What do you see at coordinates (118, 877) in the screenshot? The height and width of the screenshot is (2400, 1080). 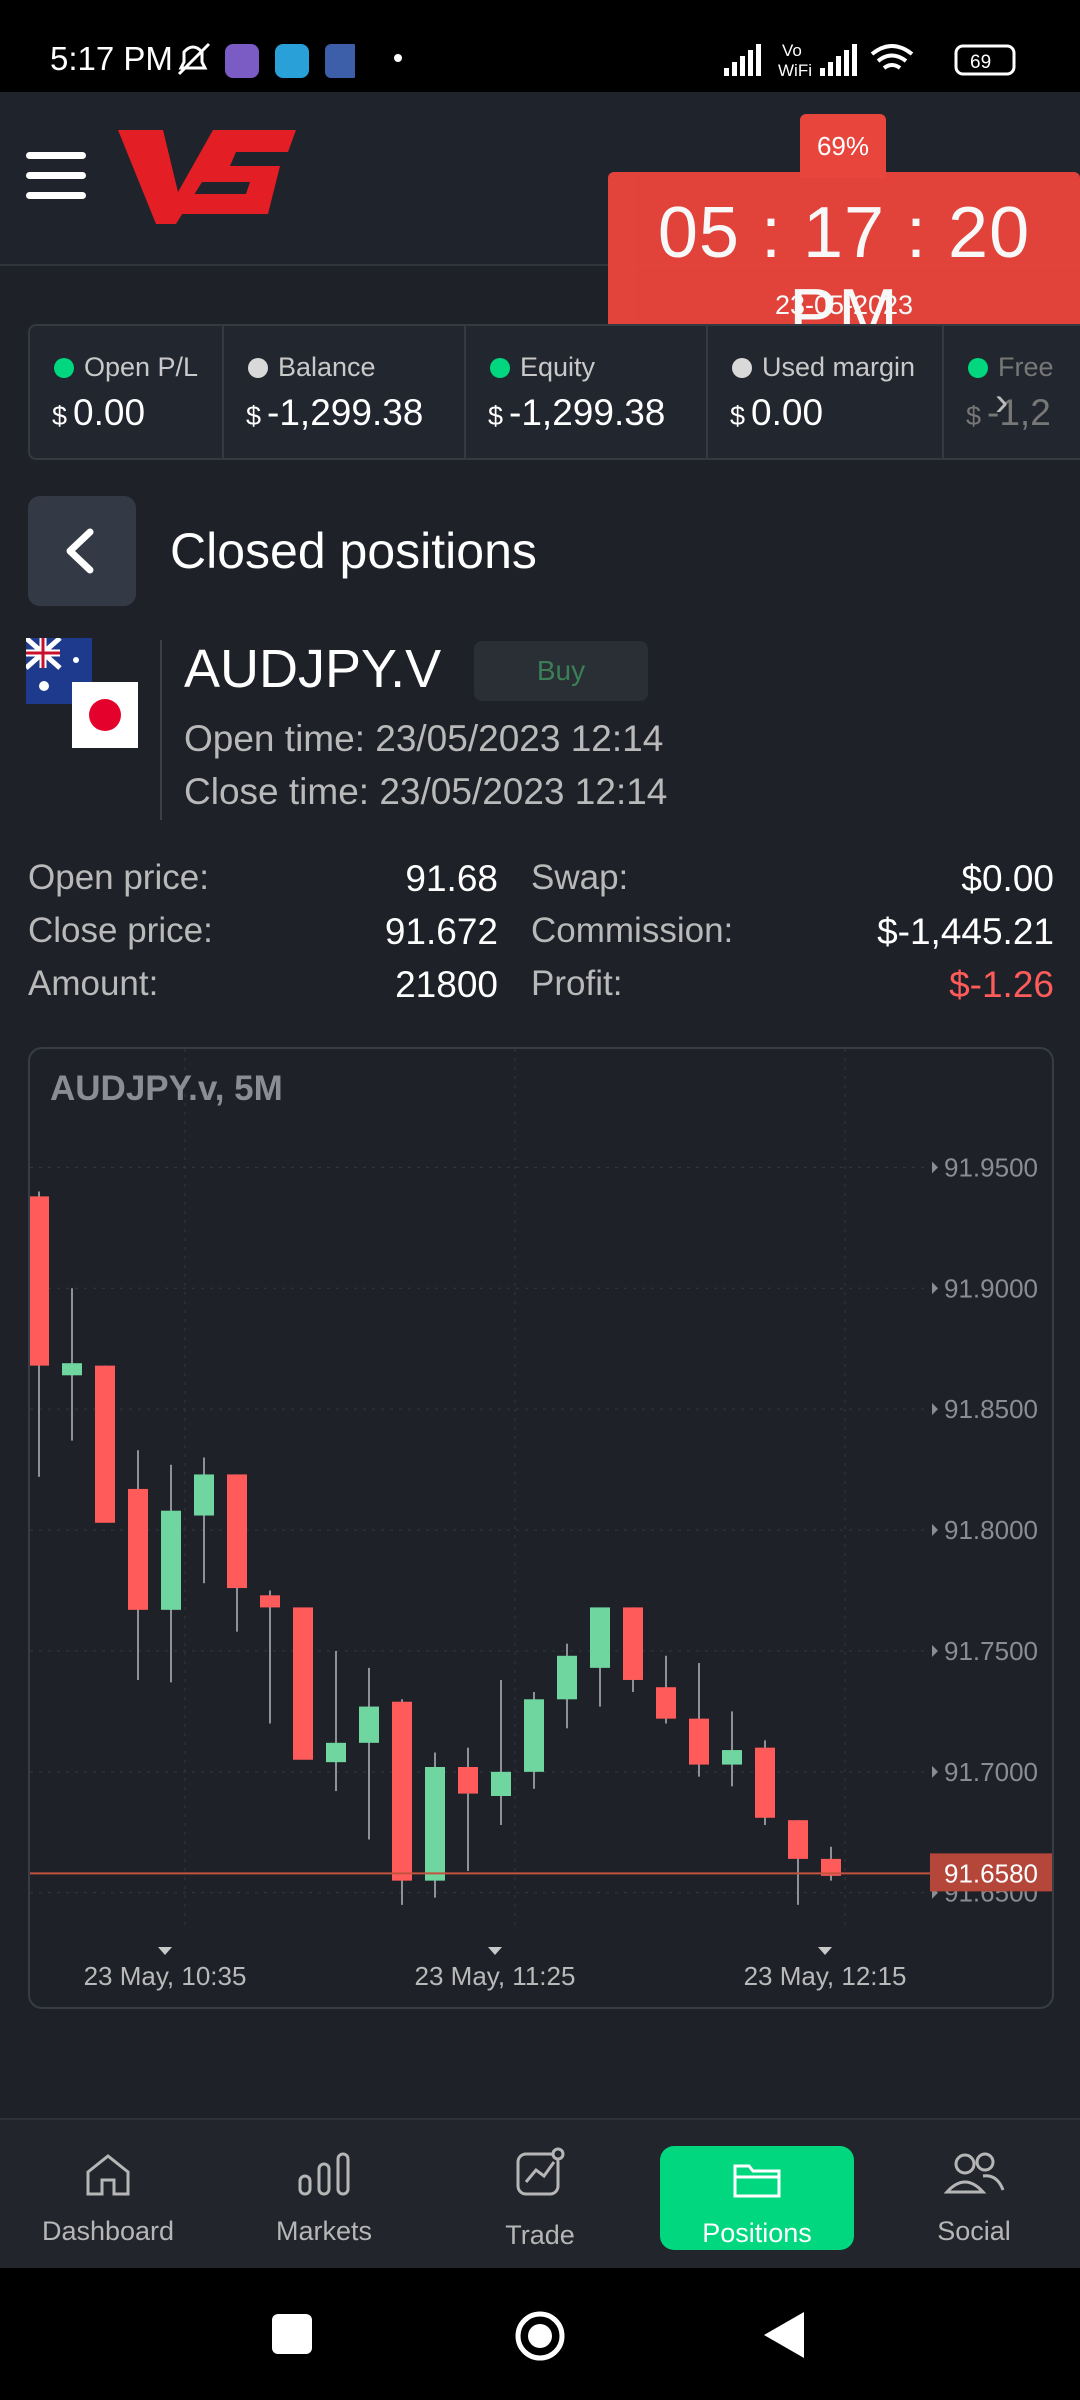 I see `open-price-label: Open price:` at bounding box center [118, 877].